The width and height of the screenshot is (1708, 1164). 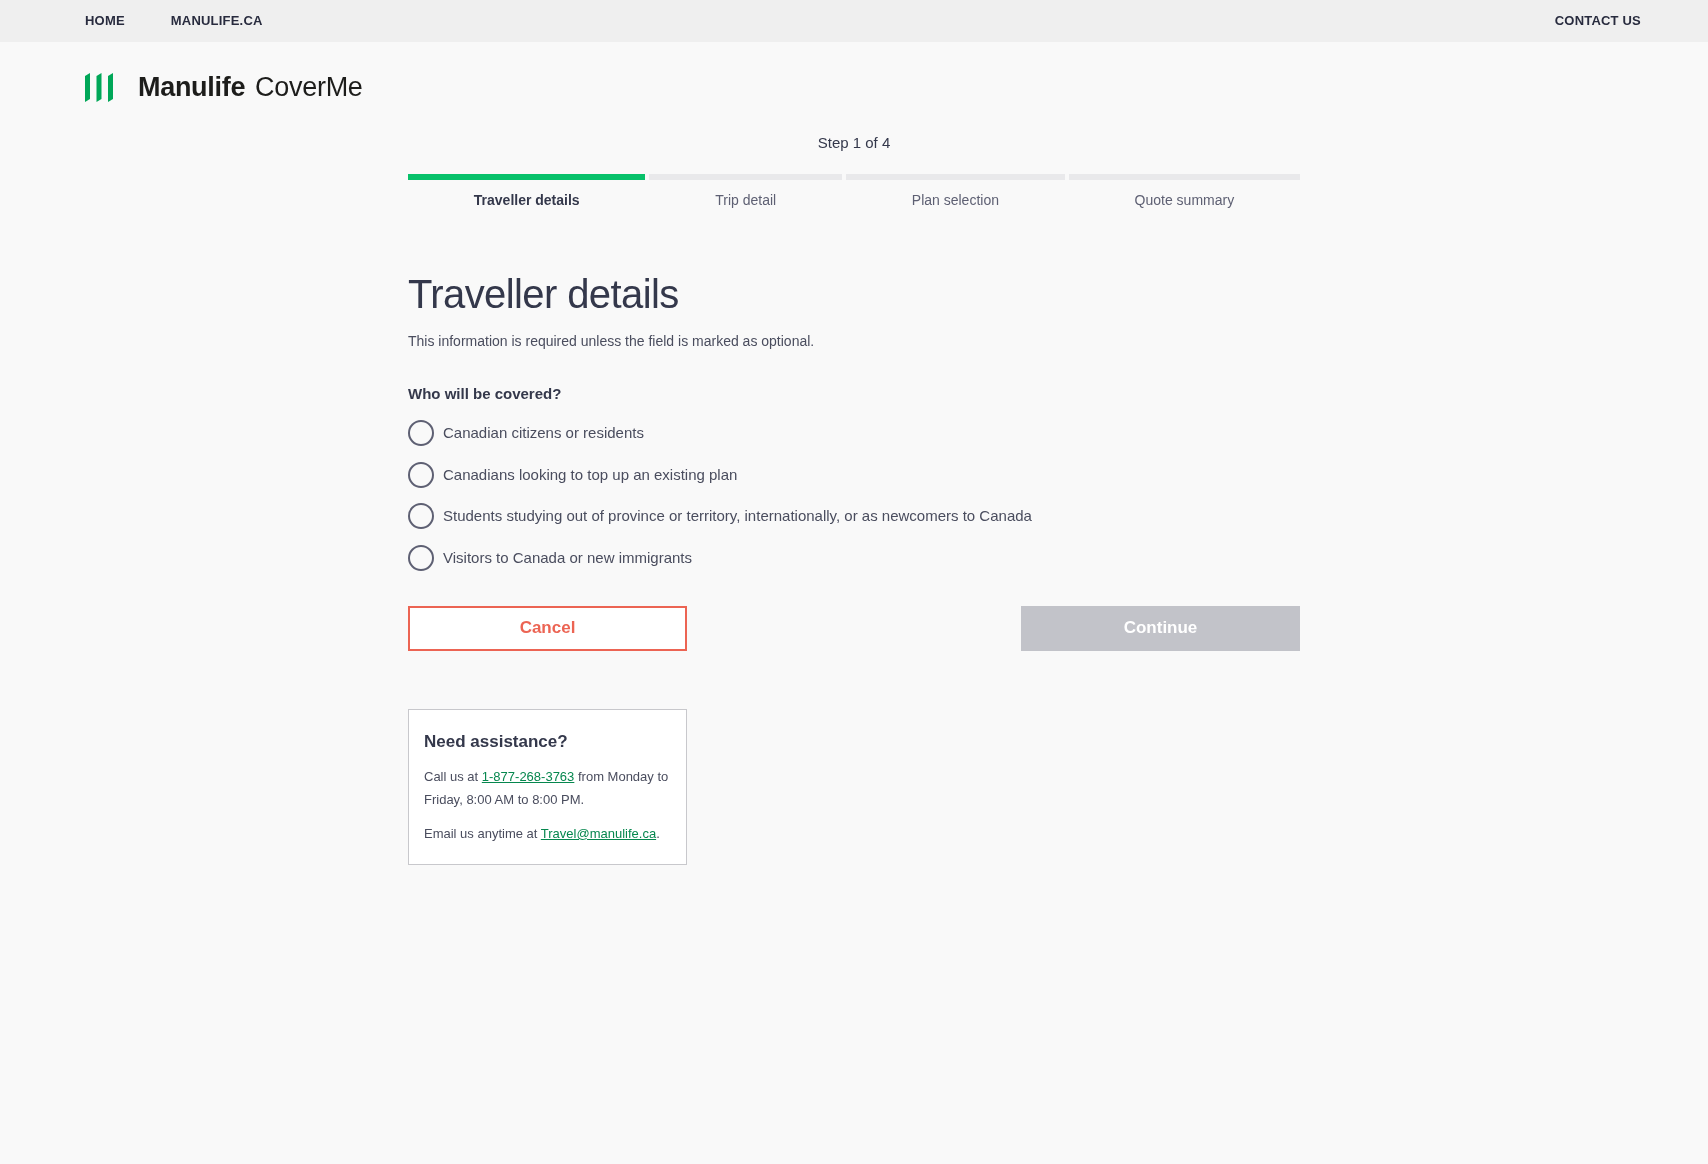 What do you see at coordinates (543, 294) in the screenshot?
I see `page-title: Traveller details` at bounding box center [543, 294].